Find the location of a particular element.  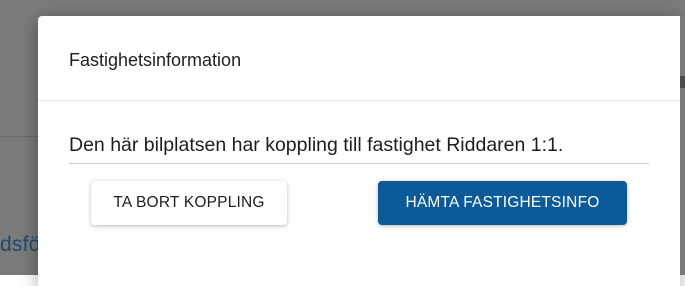

dialog-divider is located at coordinates (359, 100).